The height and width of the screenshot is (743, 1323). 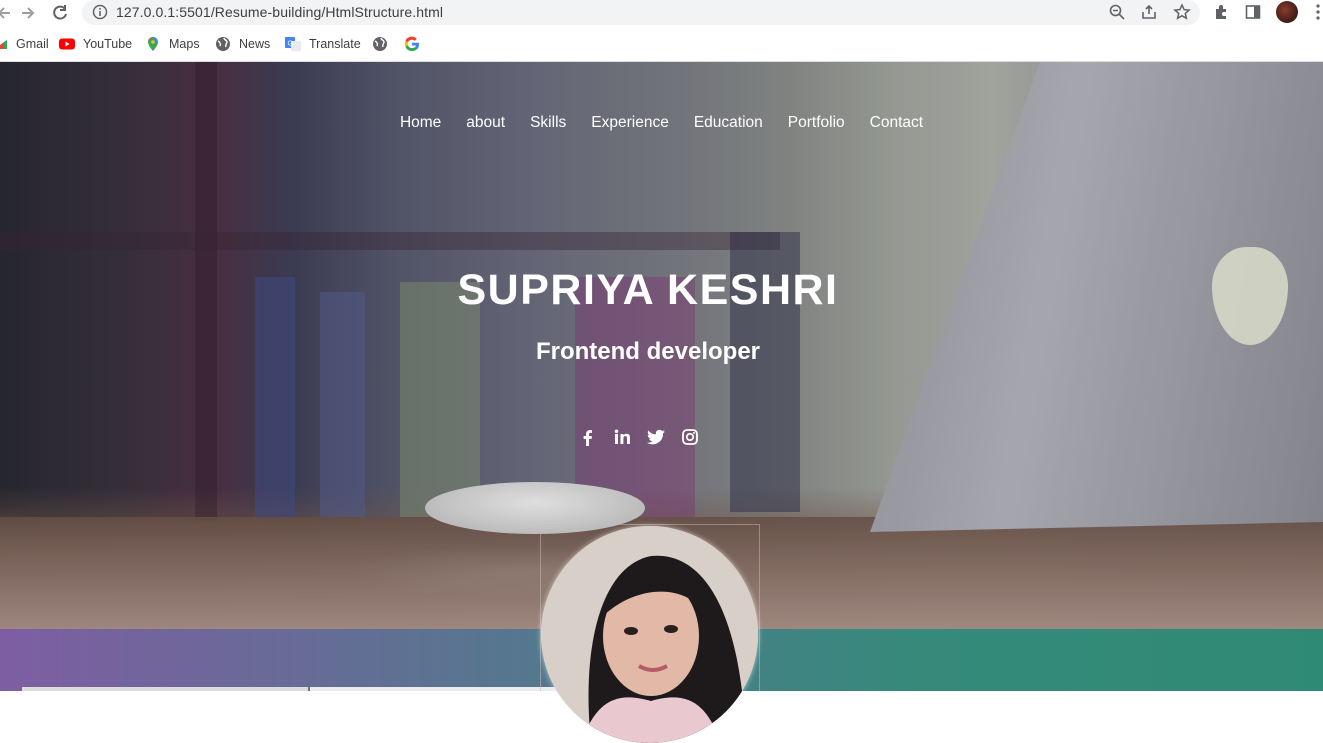 What do you see at coordinates (548, 123) in the screenshot?
I see `nav-skills: Skills` at bounding box center [548, 123].